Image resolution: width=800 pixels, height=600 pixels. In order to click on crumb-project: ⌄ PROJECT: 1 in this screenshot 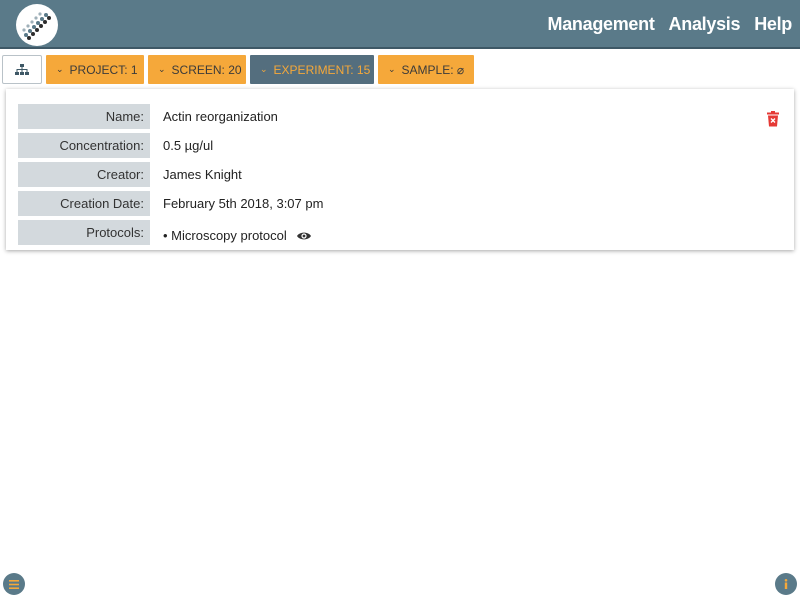, I will do `click(95, 69)`.